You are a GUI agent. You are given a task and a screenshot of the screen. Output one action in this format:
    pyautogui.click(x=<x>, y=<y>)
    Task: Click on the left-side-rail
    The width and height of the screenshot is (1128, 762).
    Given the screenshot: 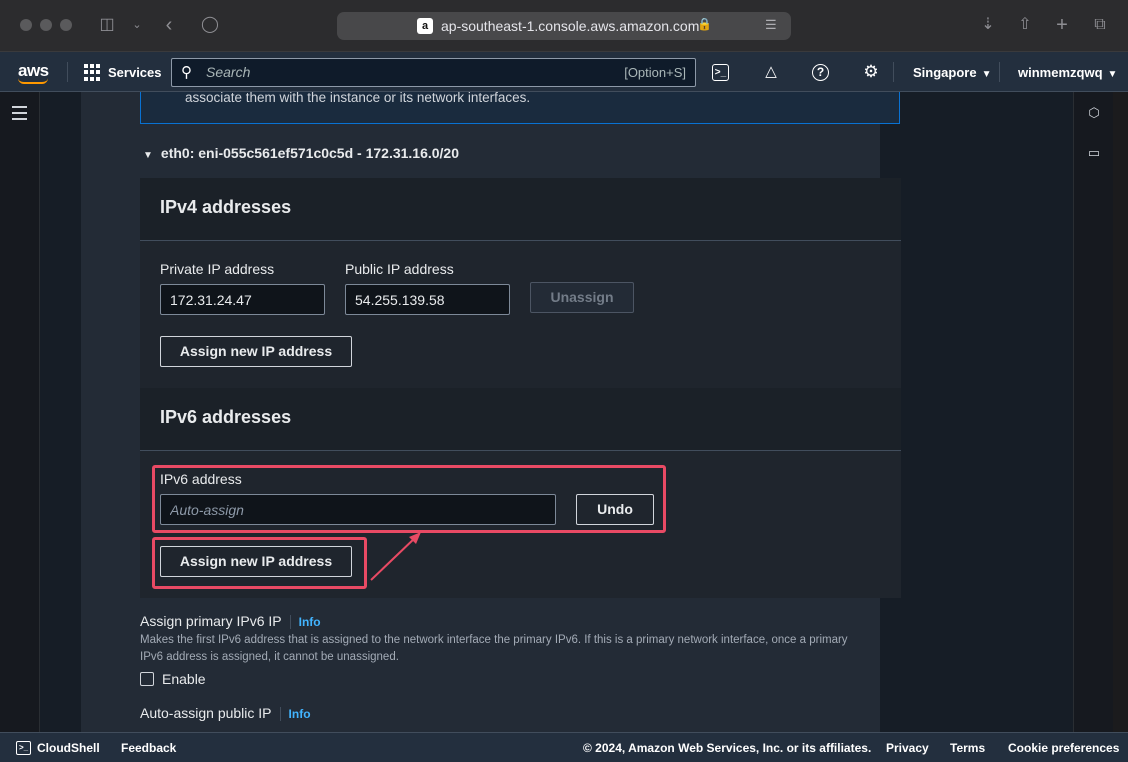 What is the action you would take?
    pyautogui.click(x=20, y=412)
    